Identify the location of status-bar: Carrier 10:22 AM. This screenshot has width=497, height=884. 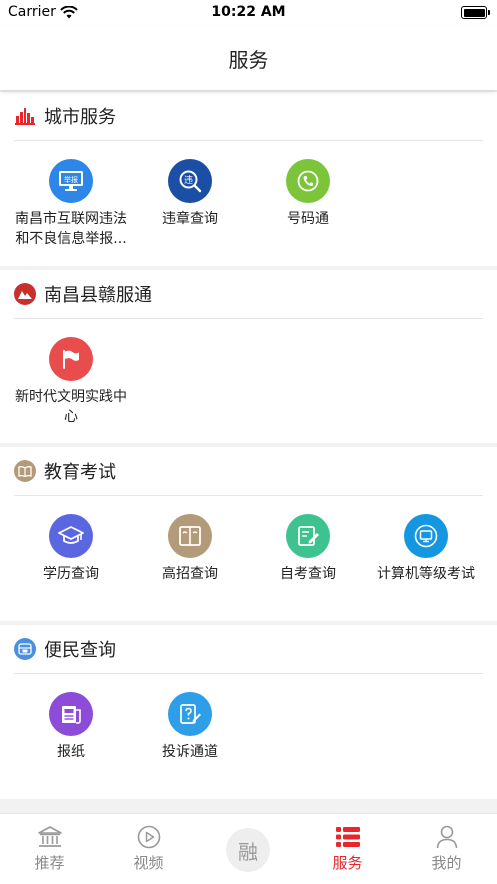
(248, 13).